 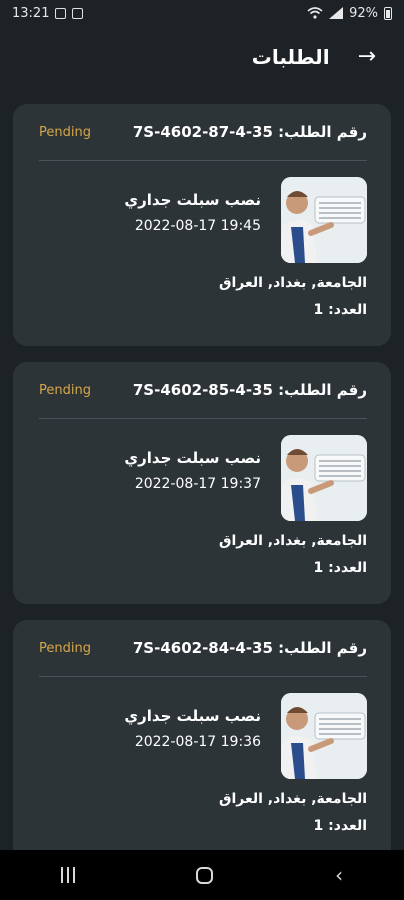 I want to click on order-datetime: 2022-08-17 19:45, so click(x=197, y=226).